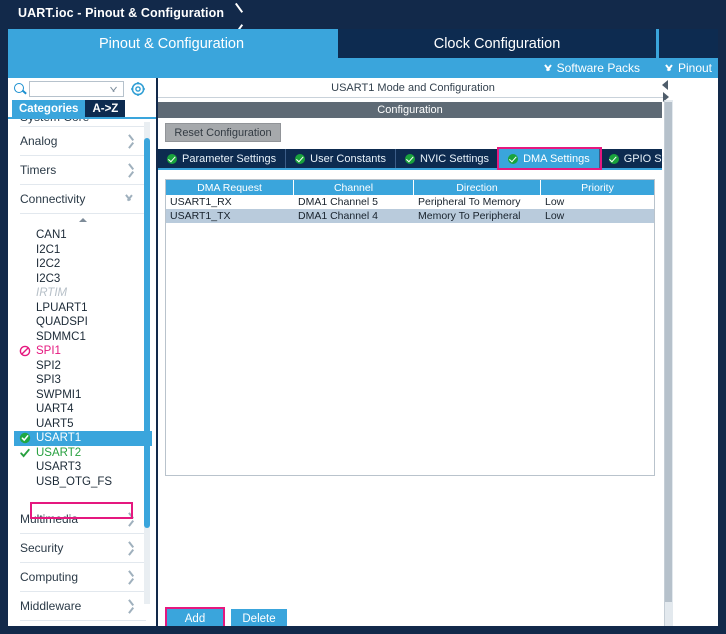  What do you see at coordinates (695, 352) in the screenshot?
I see `panel-gutter` at bounding box center [695, 352].